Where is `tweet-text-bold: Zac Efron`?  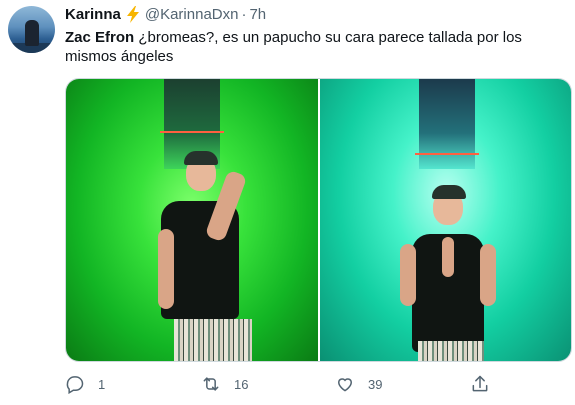 tweet-text-bold: Zac Efron is located at coordinates (100, 37).